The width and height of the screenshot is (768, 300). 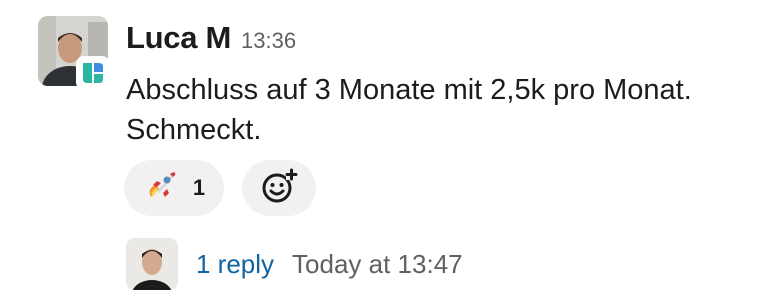 I want to click on replier-avatar, so click(x=152, y=264).